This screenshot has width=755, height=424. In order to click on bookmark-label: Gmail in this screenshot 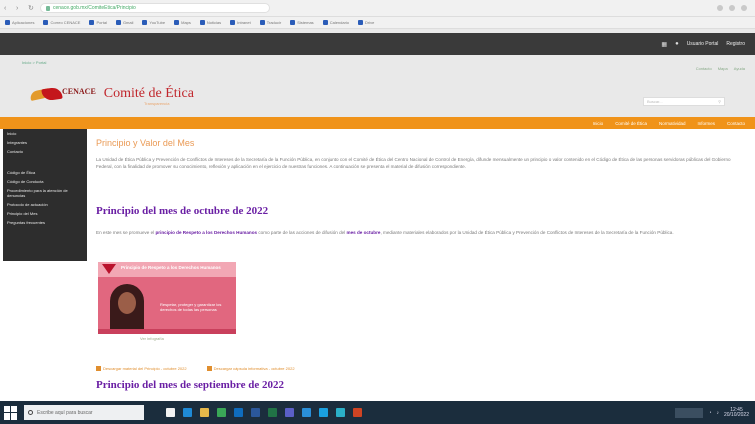, I will do `click(128, 22)`.